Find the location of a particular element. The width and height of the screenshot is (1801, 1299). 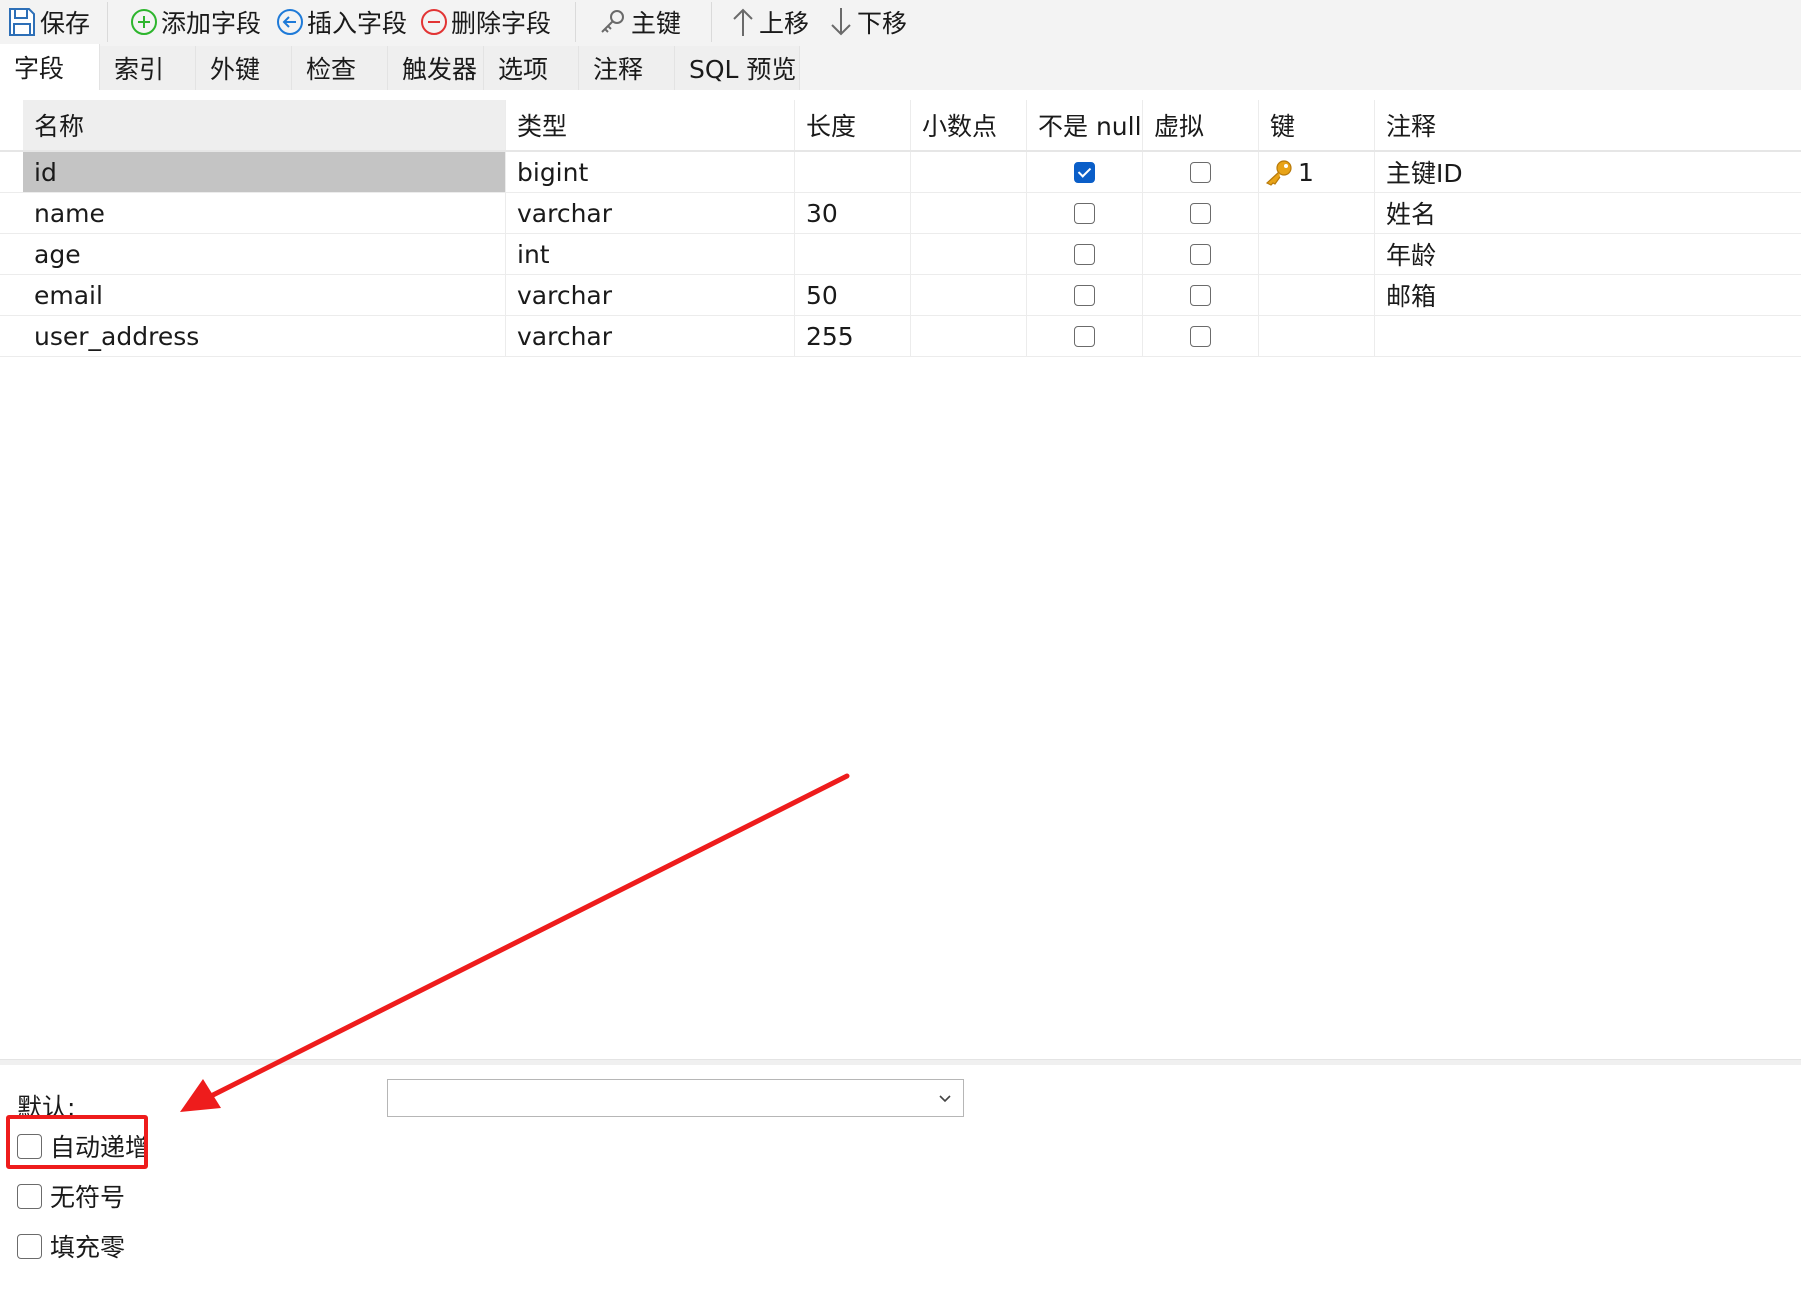

unsigned-option: 无符号 is located at coordinates (71, 1196).